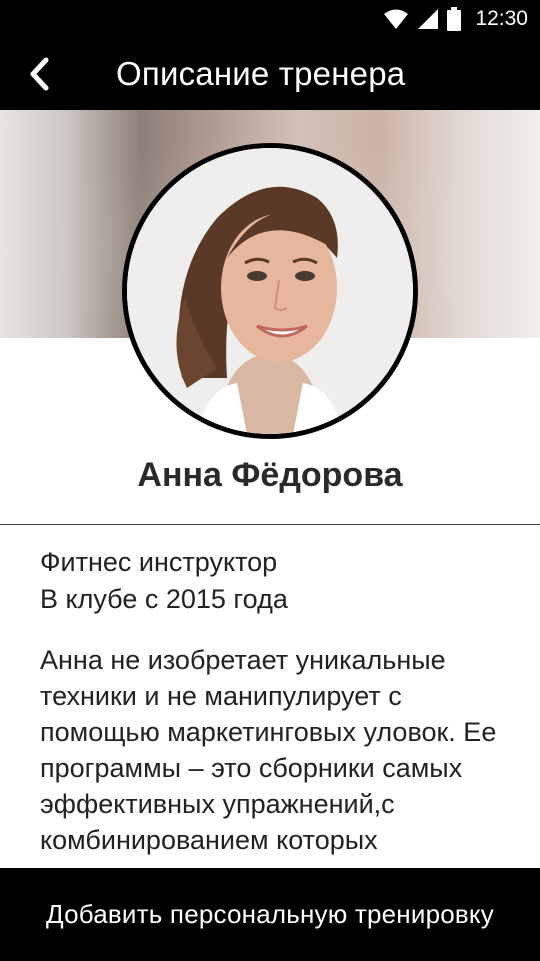 The image size is (540, 961). Describe the element at coordinates (270, 914) in the screenshot. I see `add-training-button: Добавить персональную тренировку` at that location.